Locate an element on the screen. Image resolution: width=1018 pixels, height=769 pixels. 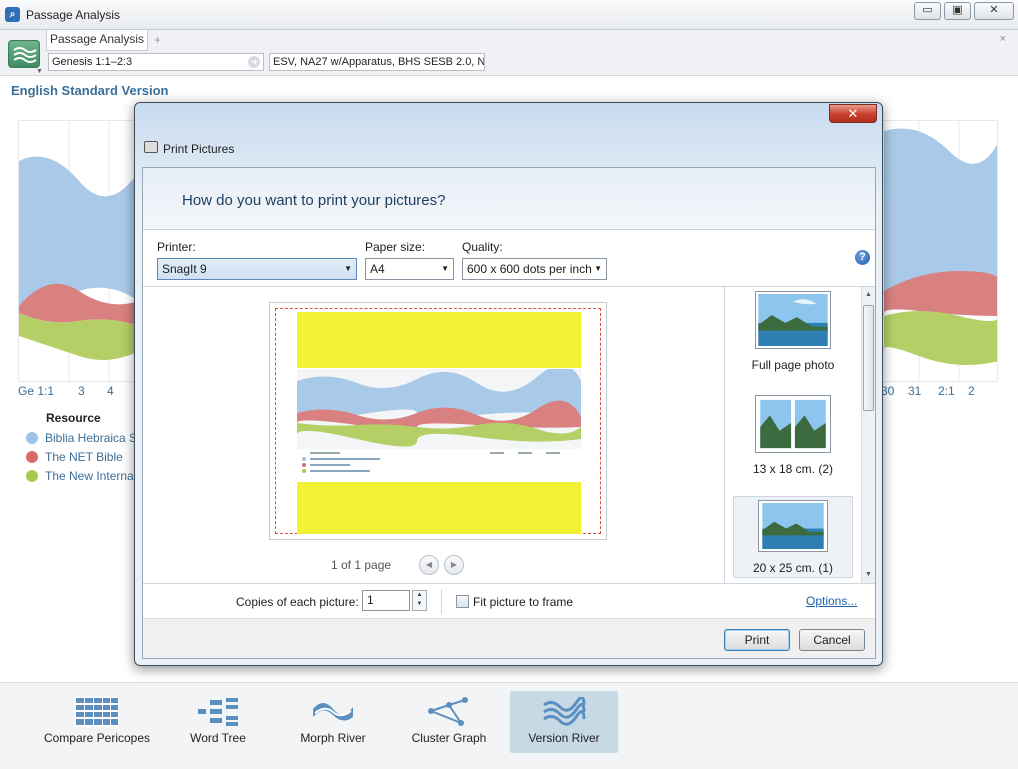
river-series-niv-right is located at coordinates (940, 338).